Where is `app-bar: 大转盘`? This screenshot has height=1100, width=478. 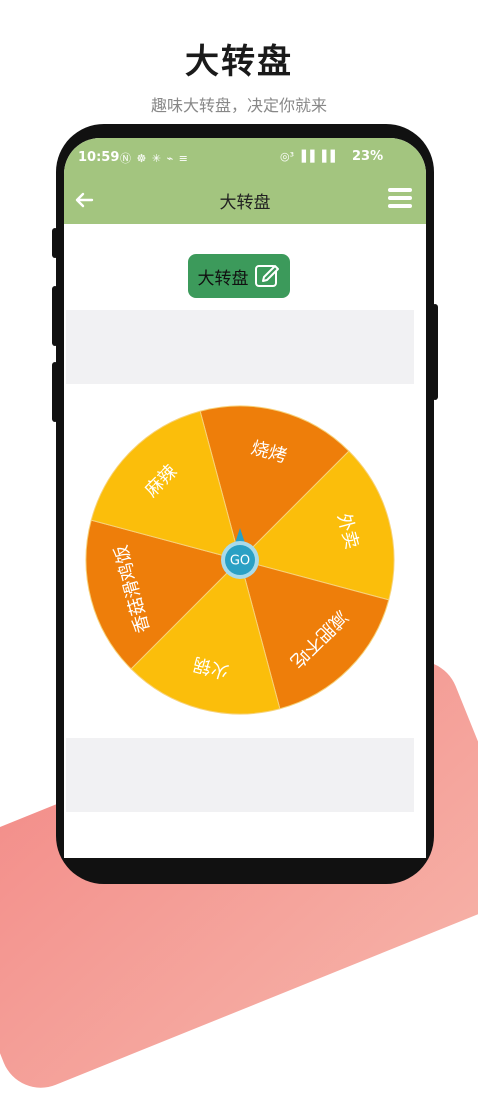 app-bar: 大转盘 is located at coordinates (245, 200).